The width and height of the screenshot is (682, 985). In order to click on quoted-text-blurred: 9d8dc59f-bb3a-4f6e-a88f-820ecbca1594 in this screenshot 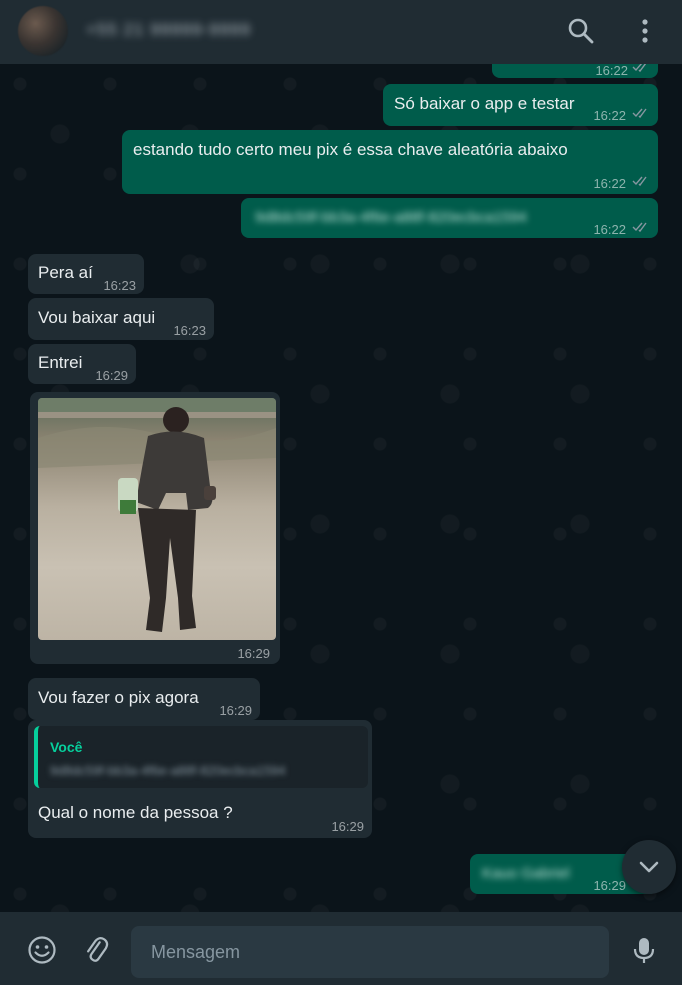, I will do `click(168, 770)`.